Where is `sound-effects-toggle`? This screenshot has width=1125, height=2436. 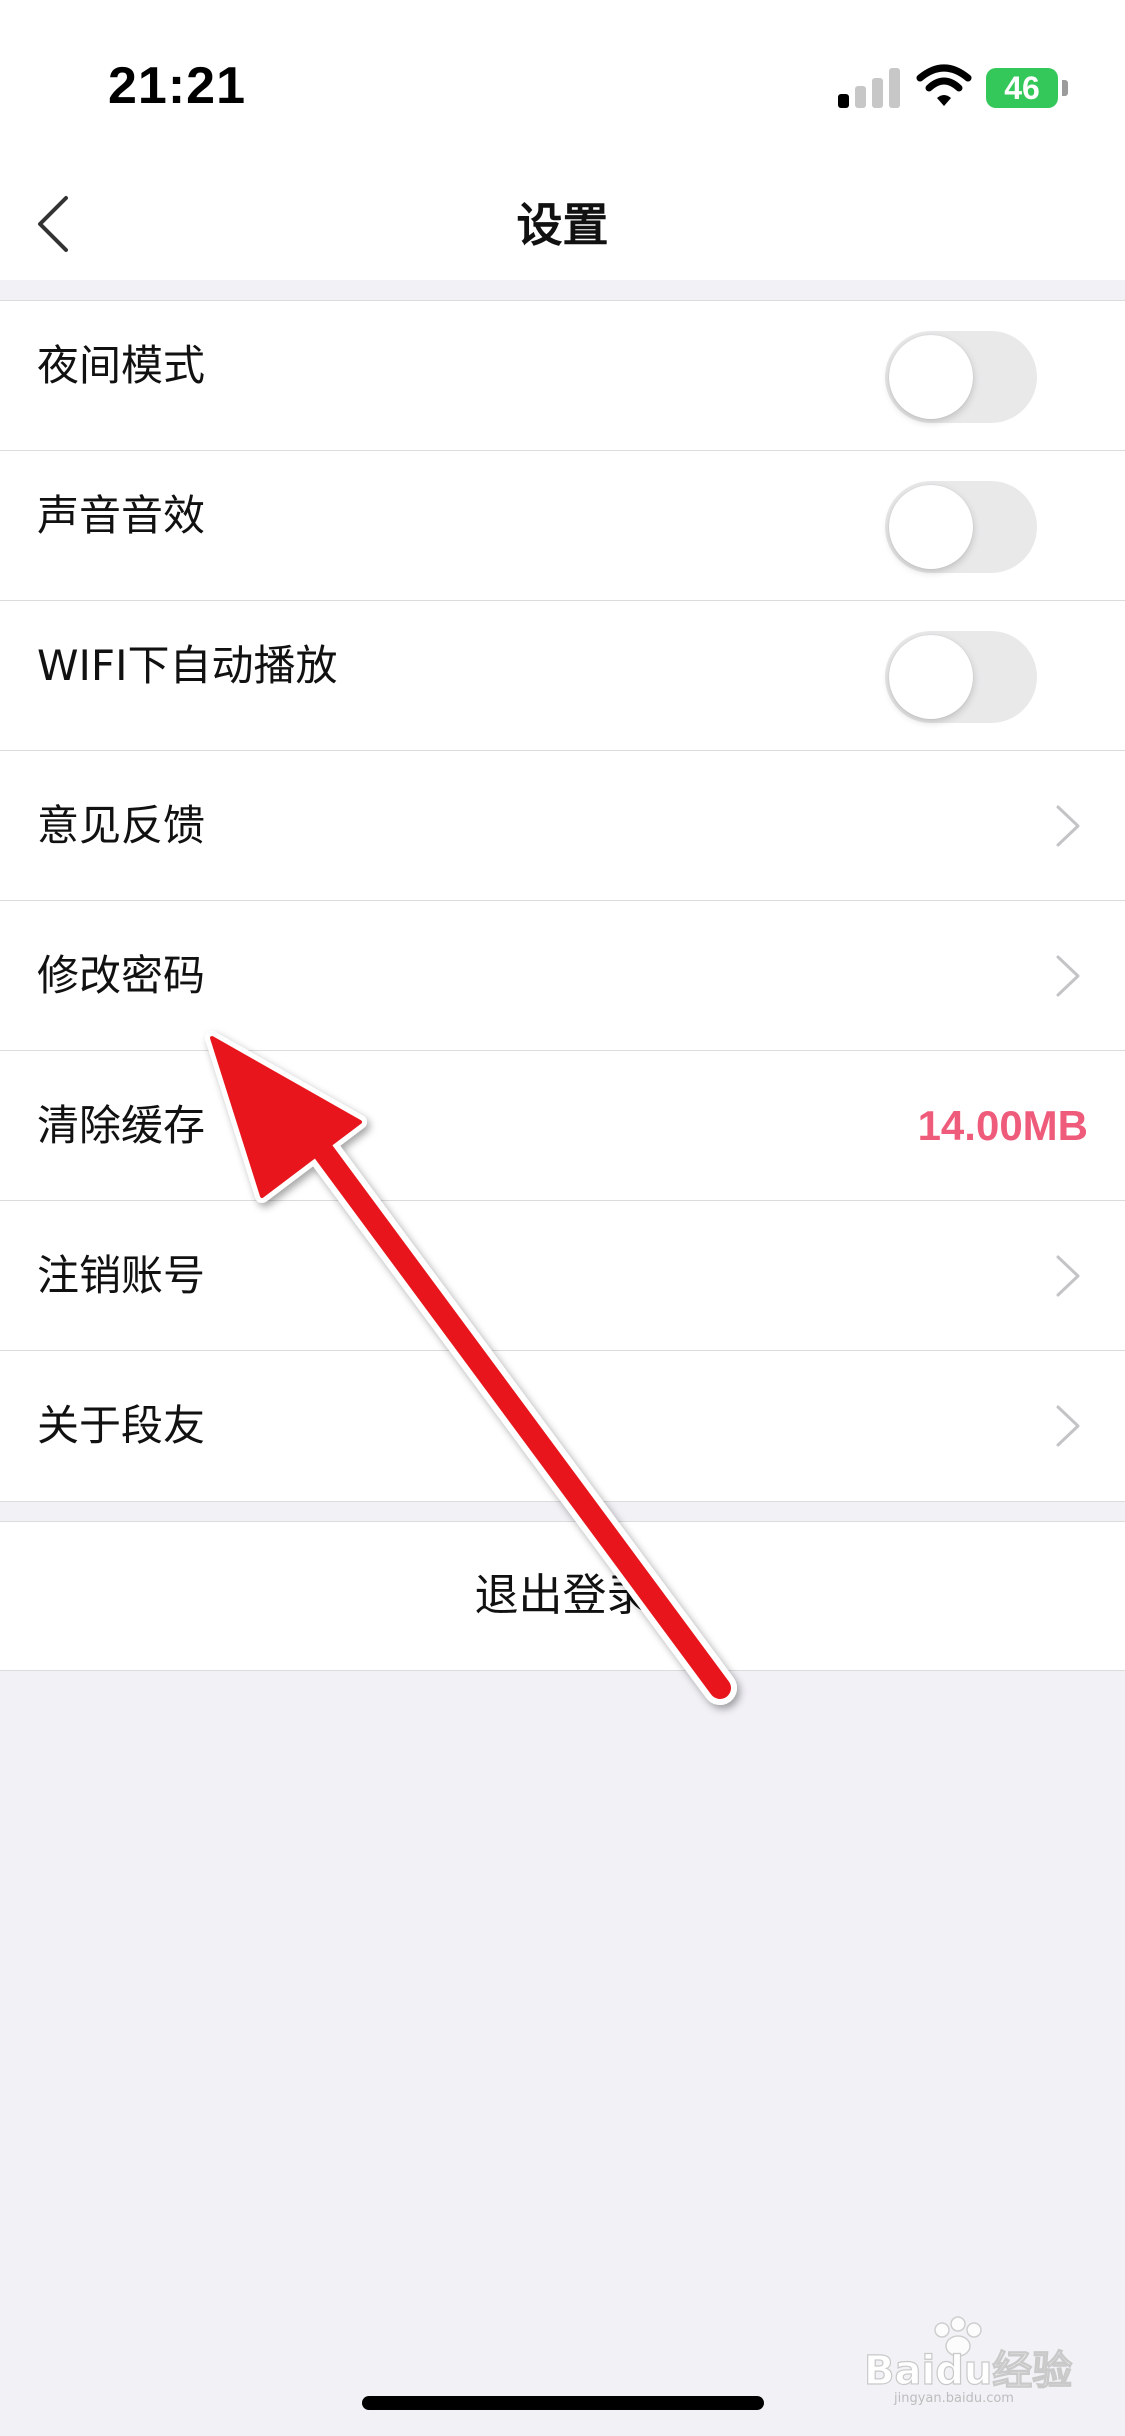
sound-effects-toggle is located at coordinates (961, 527).